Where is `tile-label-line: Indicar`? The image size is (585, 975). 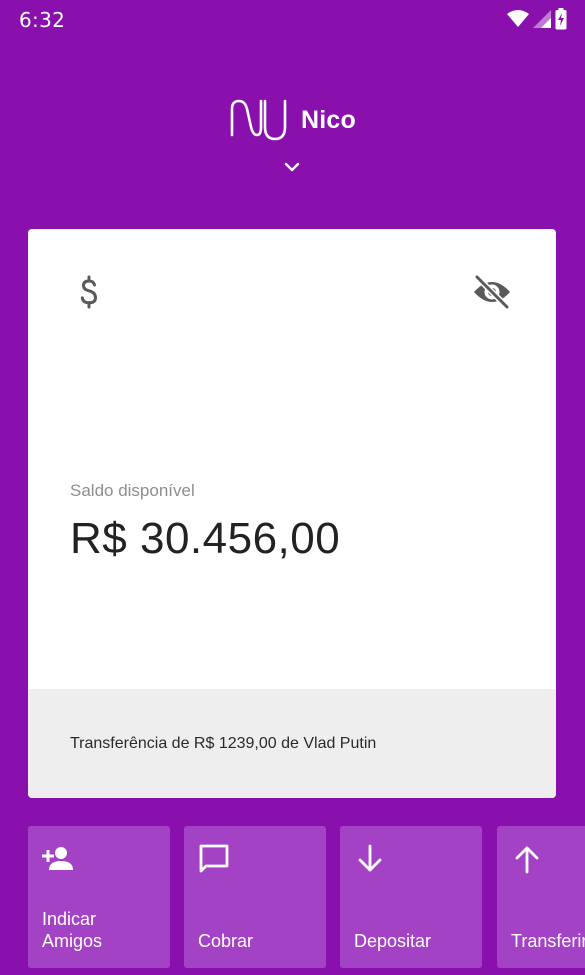
tile-label-line: Indicar is located at coordinates (69, 919).